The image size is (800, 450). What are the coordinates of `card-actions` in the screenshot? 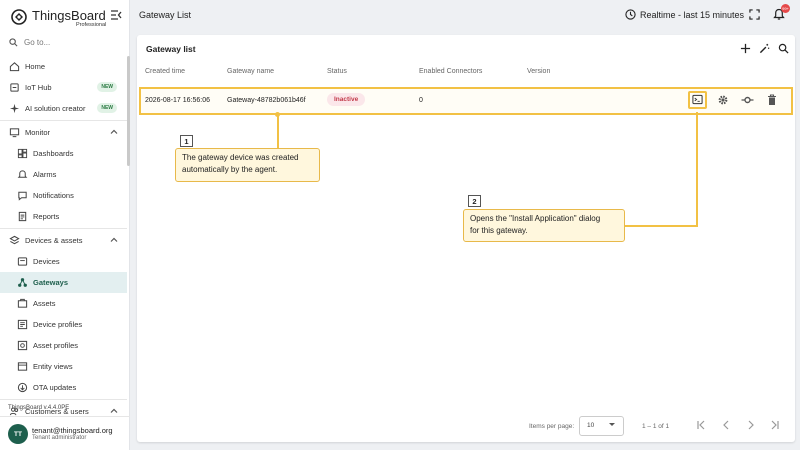 It's located at (764, 48).